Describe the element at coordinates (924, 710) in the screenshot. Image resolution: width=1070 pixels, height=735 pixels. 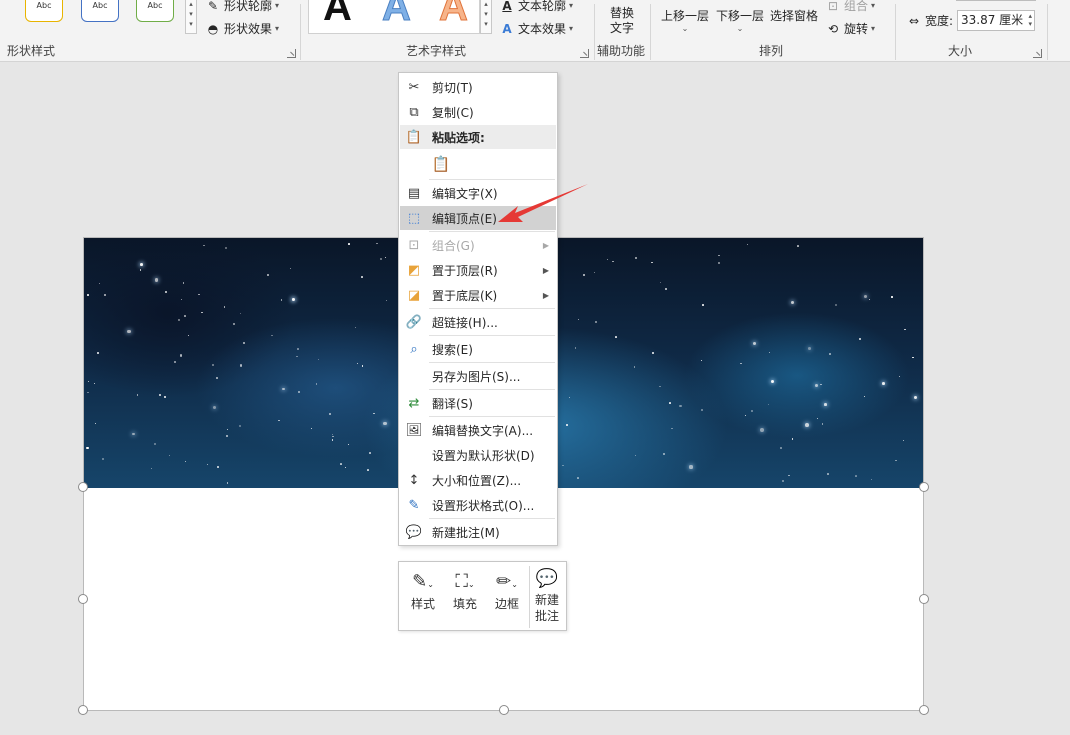
I see `resize-handle-bottom-right` at that location.